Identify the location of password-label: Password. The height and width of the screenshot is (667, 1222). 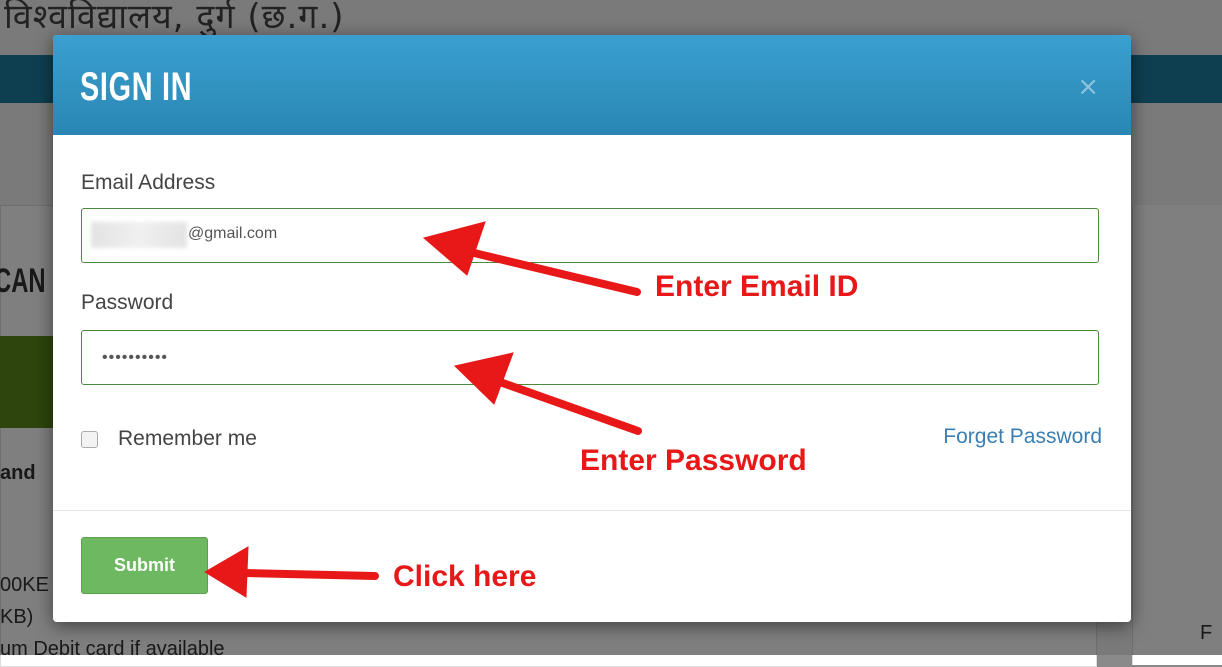
(127, 302).